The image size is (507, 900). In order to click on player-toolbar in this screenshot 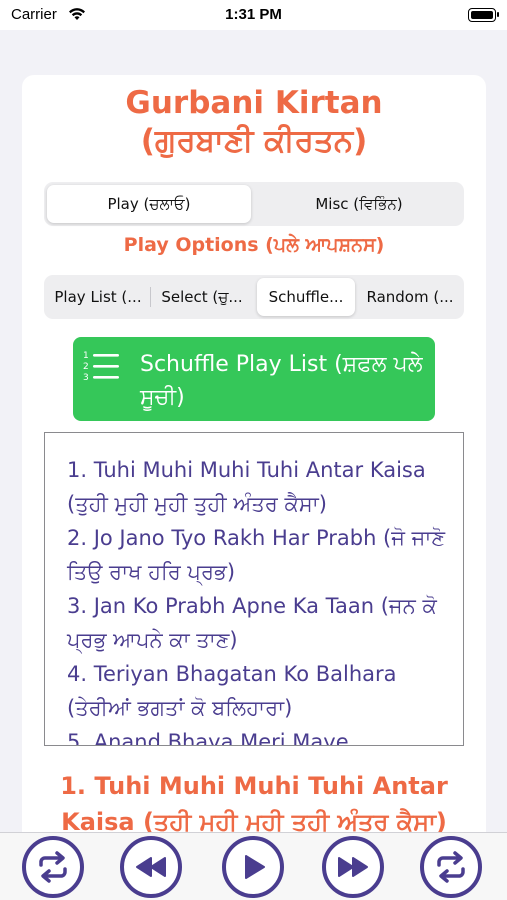, I will do `click(253, 866)`.